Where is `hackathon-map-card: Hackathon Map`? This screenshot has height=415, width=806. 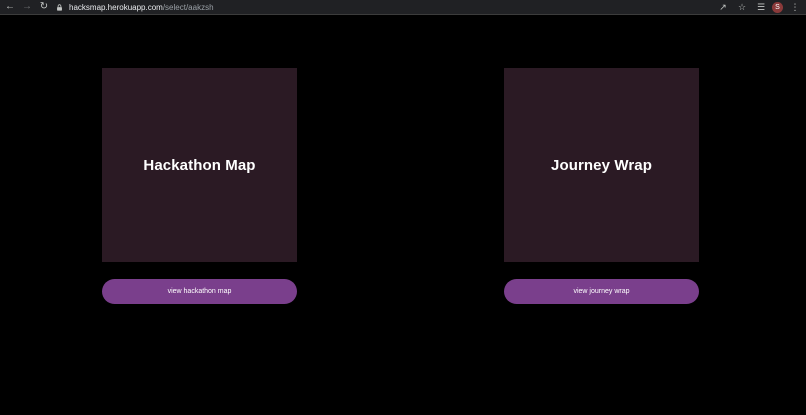 hackathon-map-card: Hackathon Map is located at coordinates (199, 165).